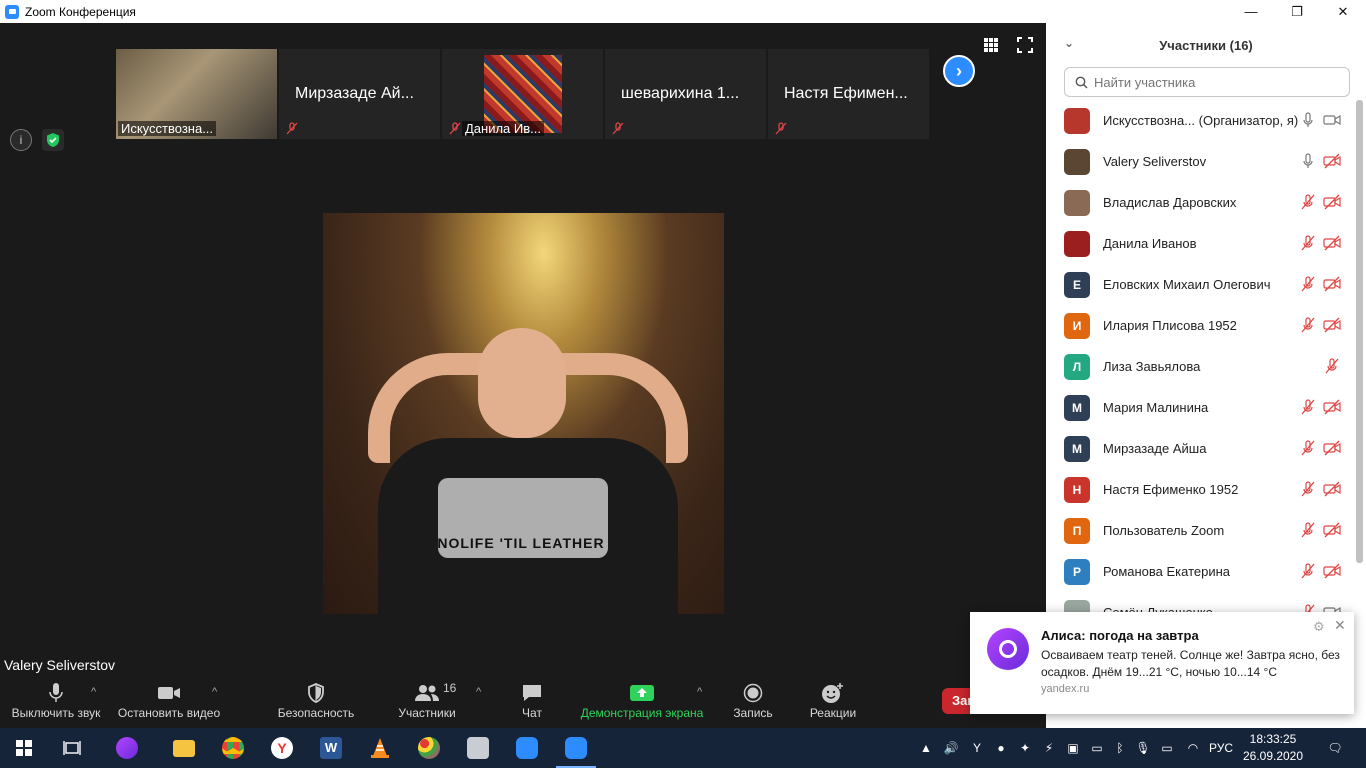 The image size is (1366, 768). Describe the element at coordinates (380, 748) in the screenshot. I see `vlc-taskbar-button` at that location.